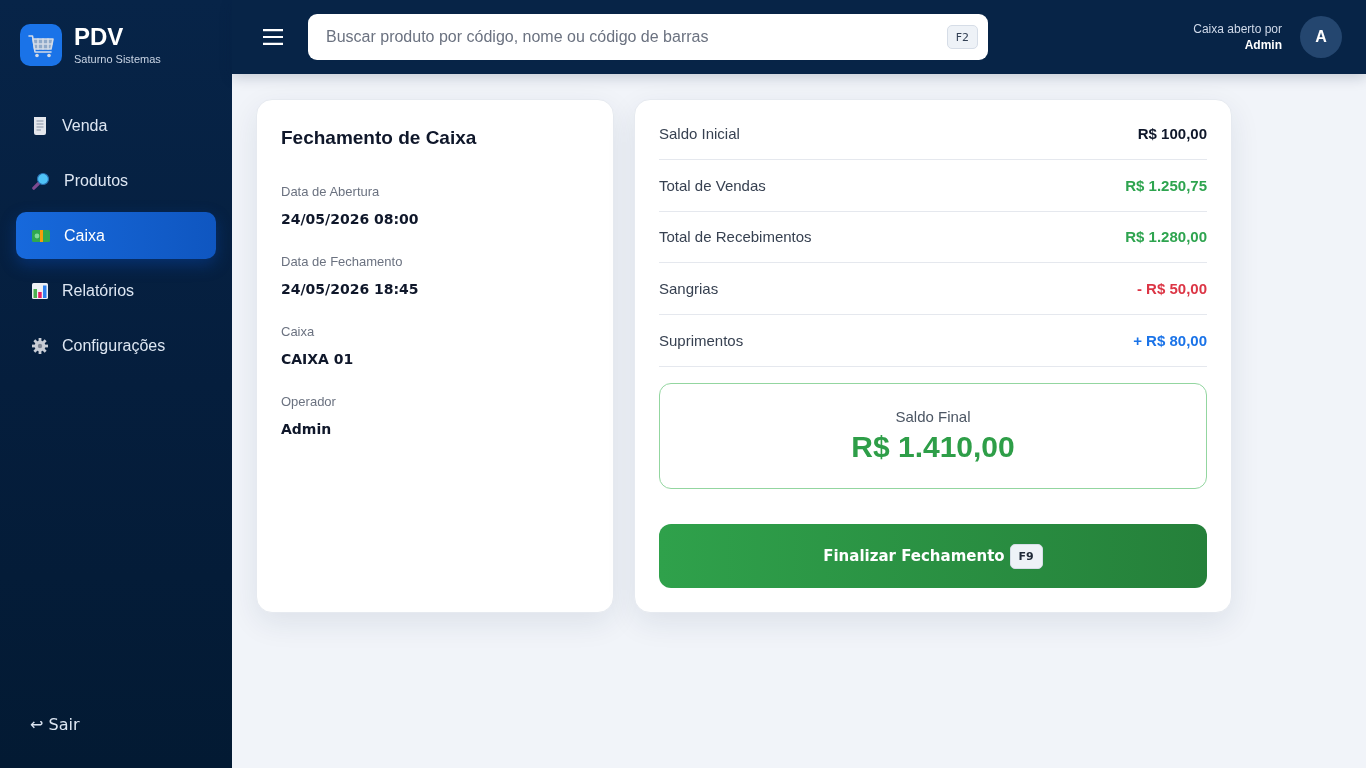 The height and width of the screenshot is (768, 1366). Describe the element at coordinates (1171, 289) in the screenshot. I see `summary-value: - R$ 50,00` at that location.